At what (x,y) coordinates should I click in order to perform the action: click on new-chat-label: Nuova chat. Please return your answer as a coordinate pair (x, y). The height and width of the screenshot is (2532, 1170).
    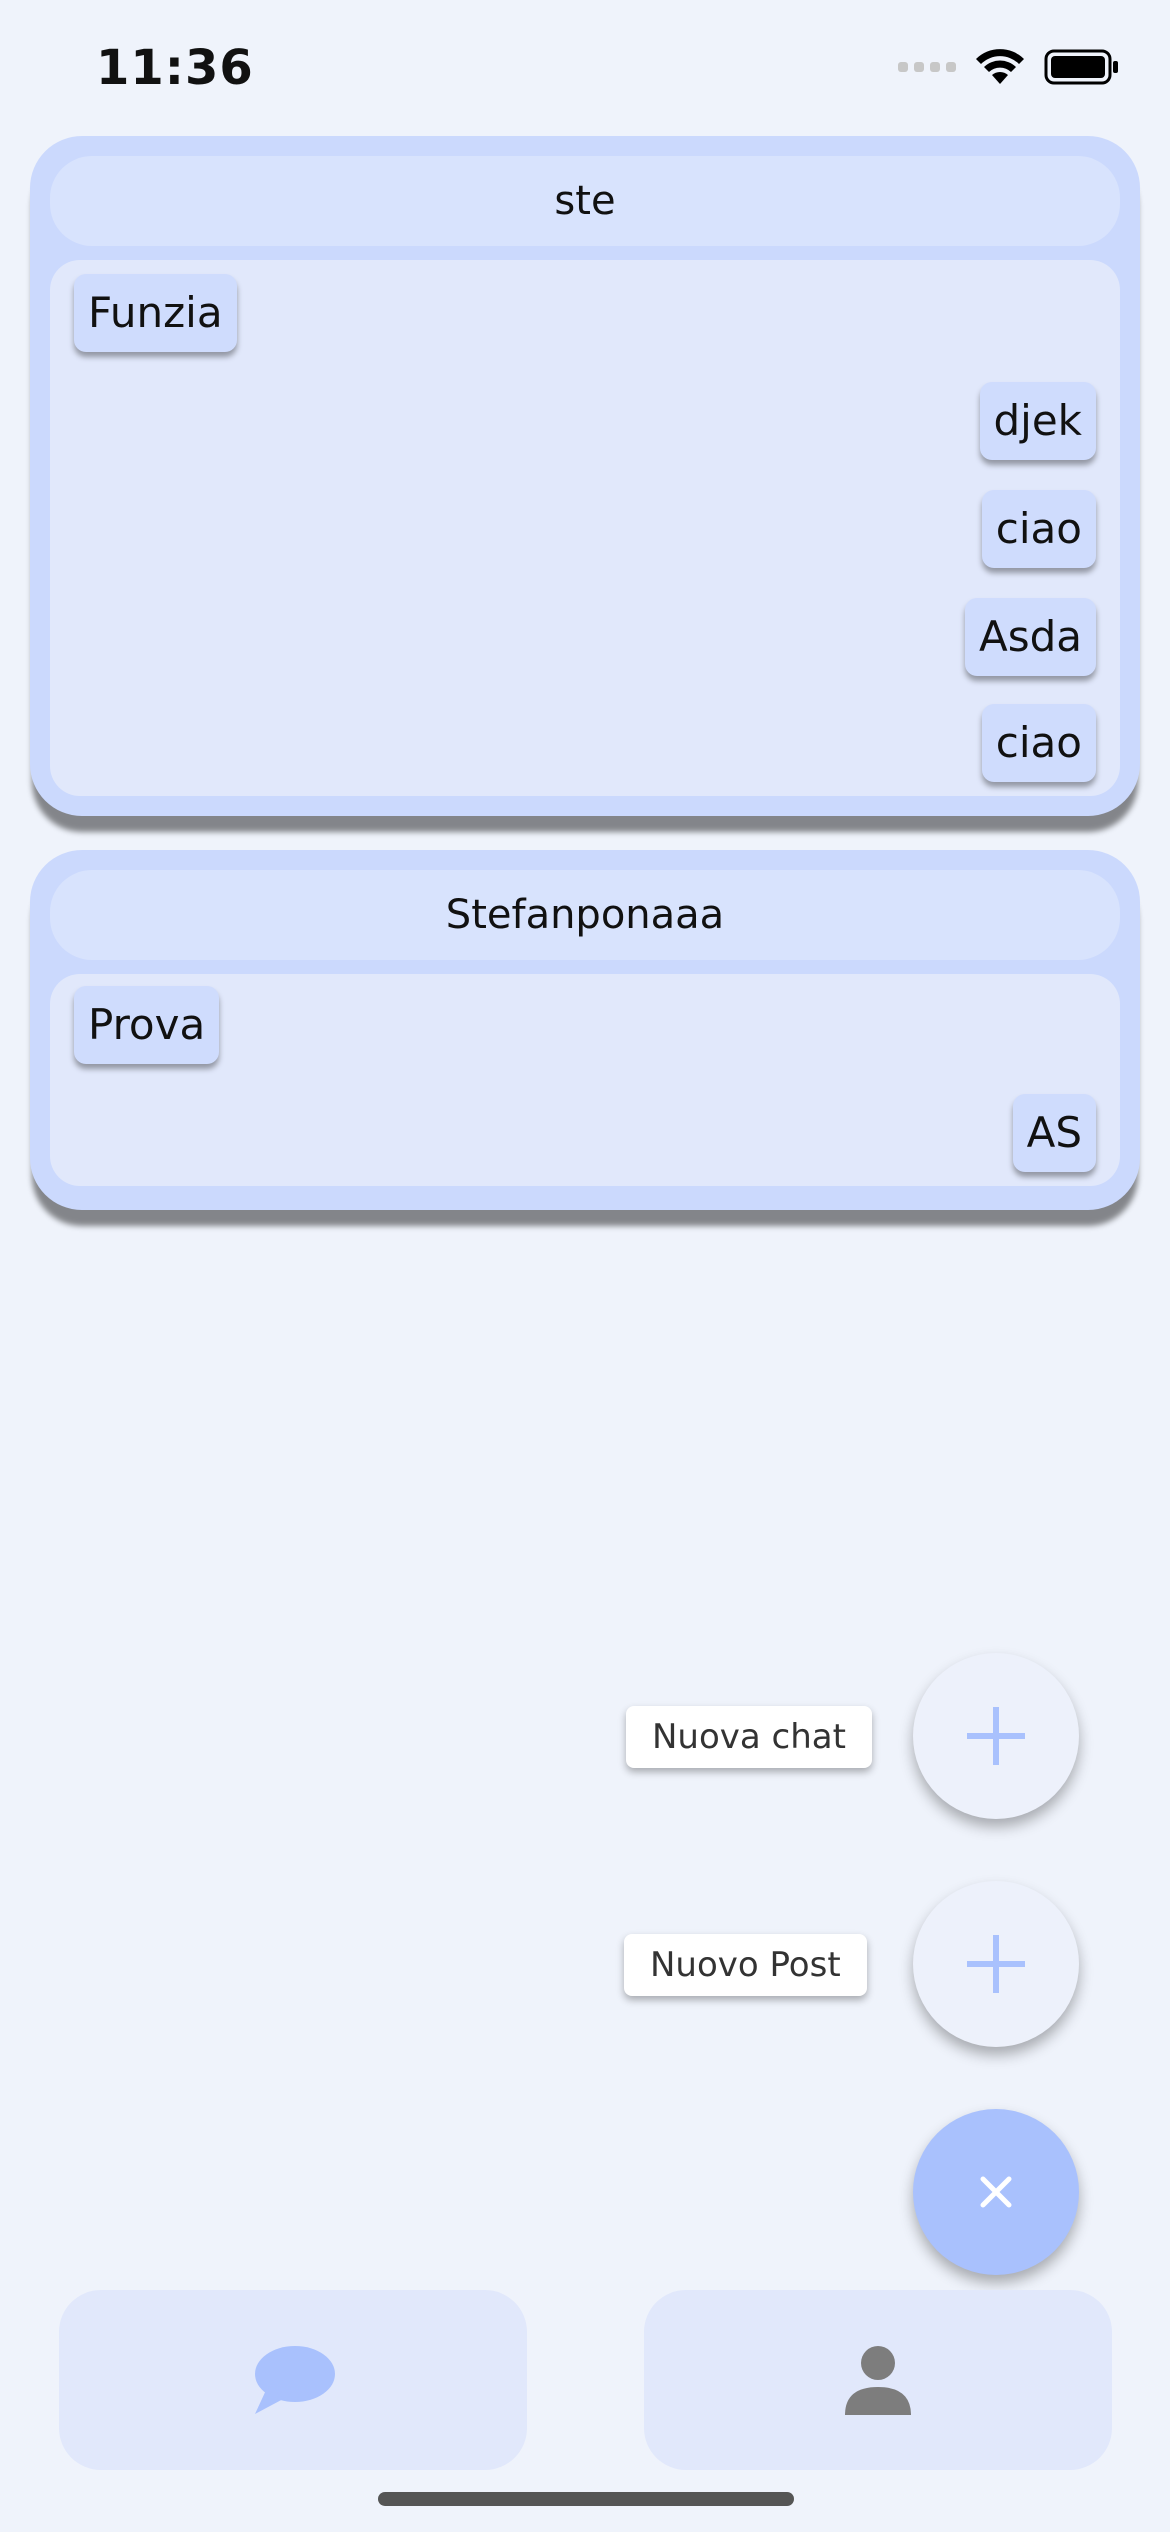
    Looking at the image, I should click on (749, 1737).